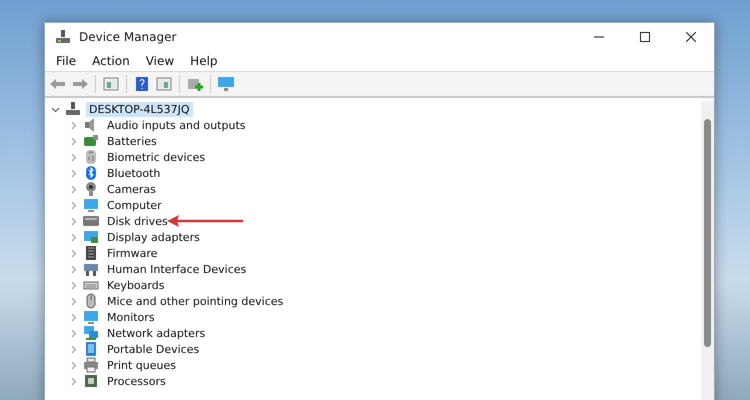  I want to click on menu-item: Action, so click(111, 61).